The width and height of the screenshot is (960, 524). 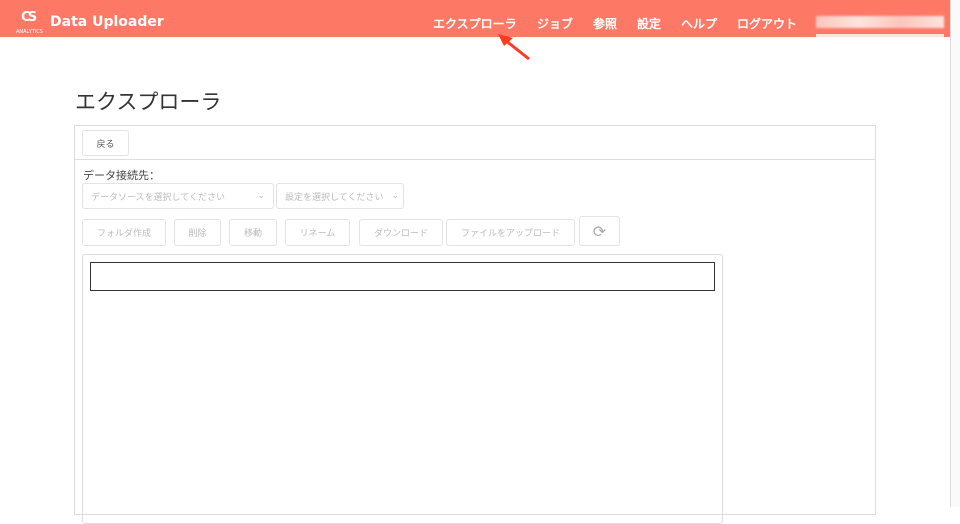 I want to click on app-title: Data Uploader, so click(x=107, y=22).